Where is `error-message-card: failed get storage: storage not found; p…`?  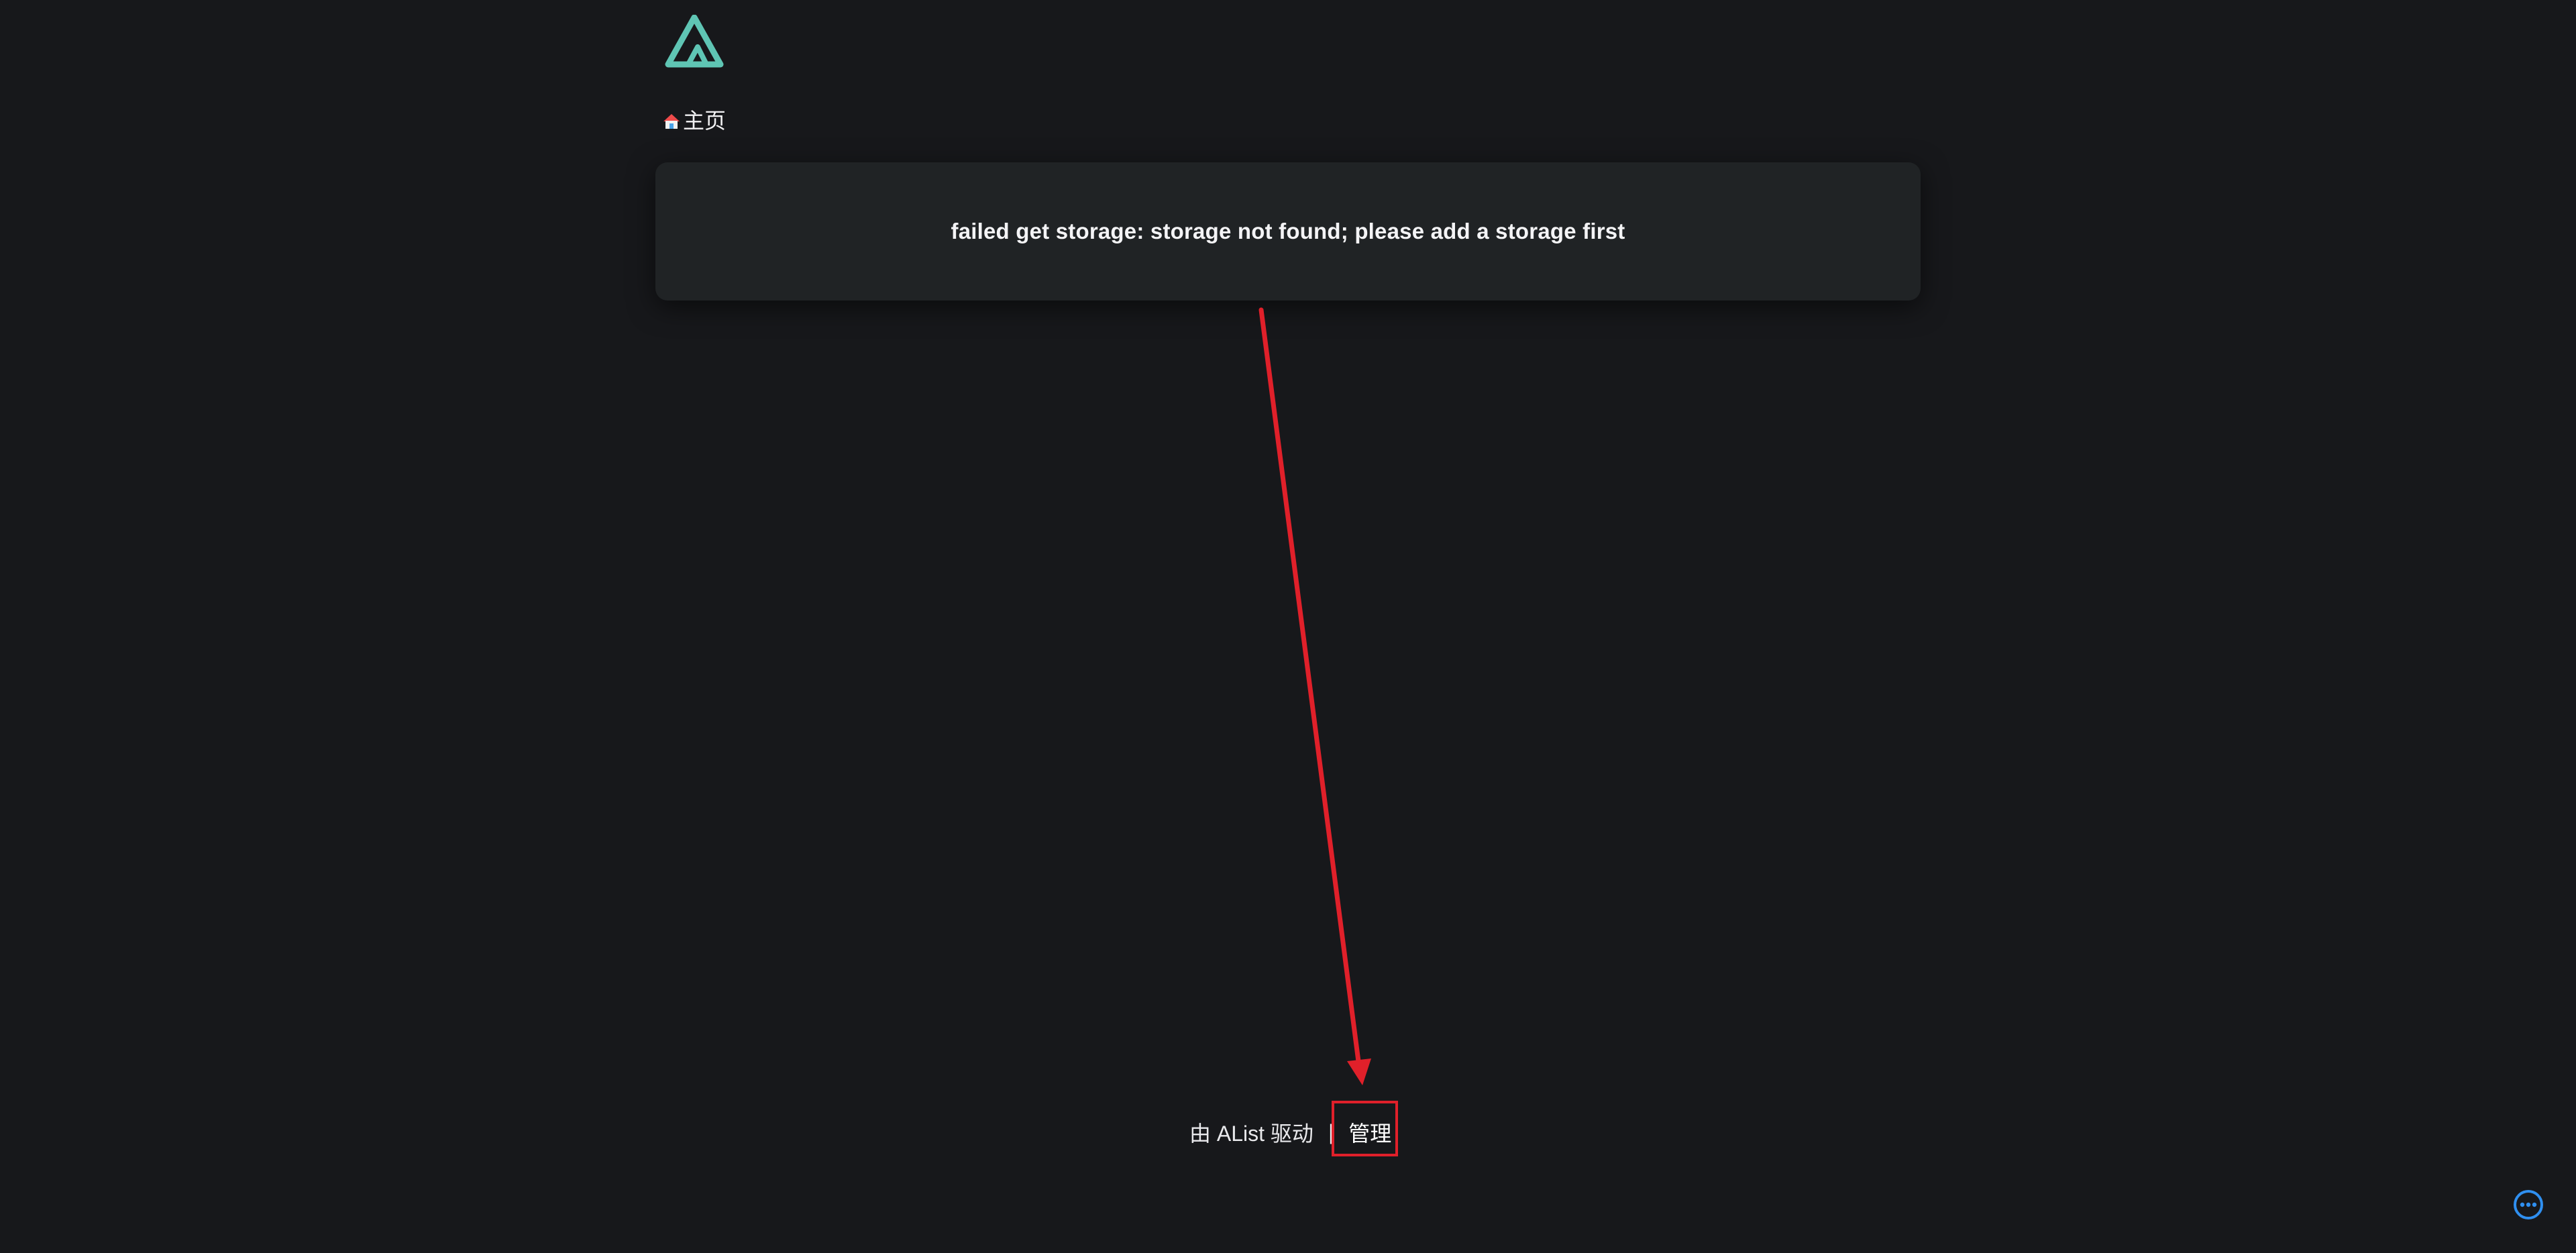
error-message-card: failed get storage: storage not found; p… is located at coordinates (1288, 231).